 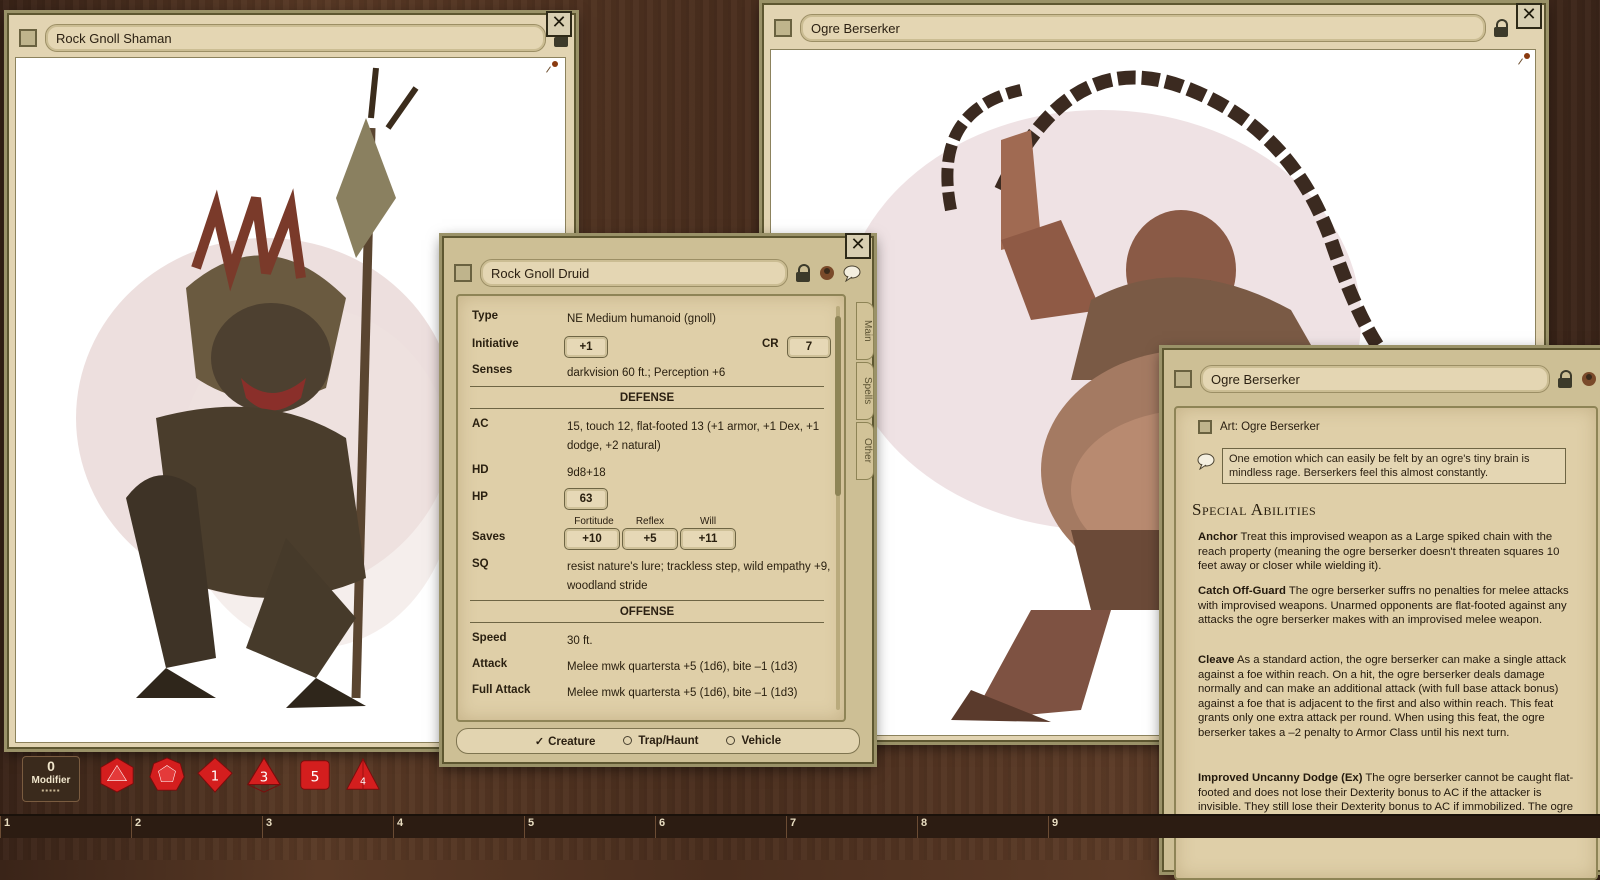 I want to click on shaman-titlebar: Rock Gnoll Shaman, so click(x=291, y=38).